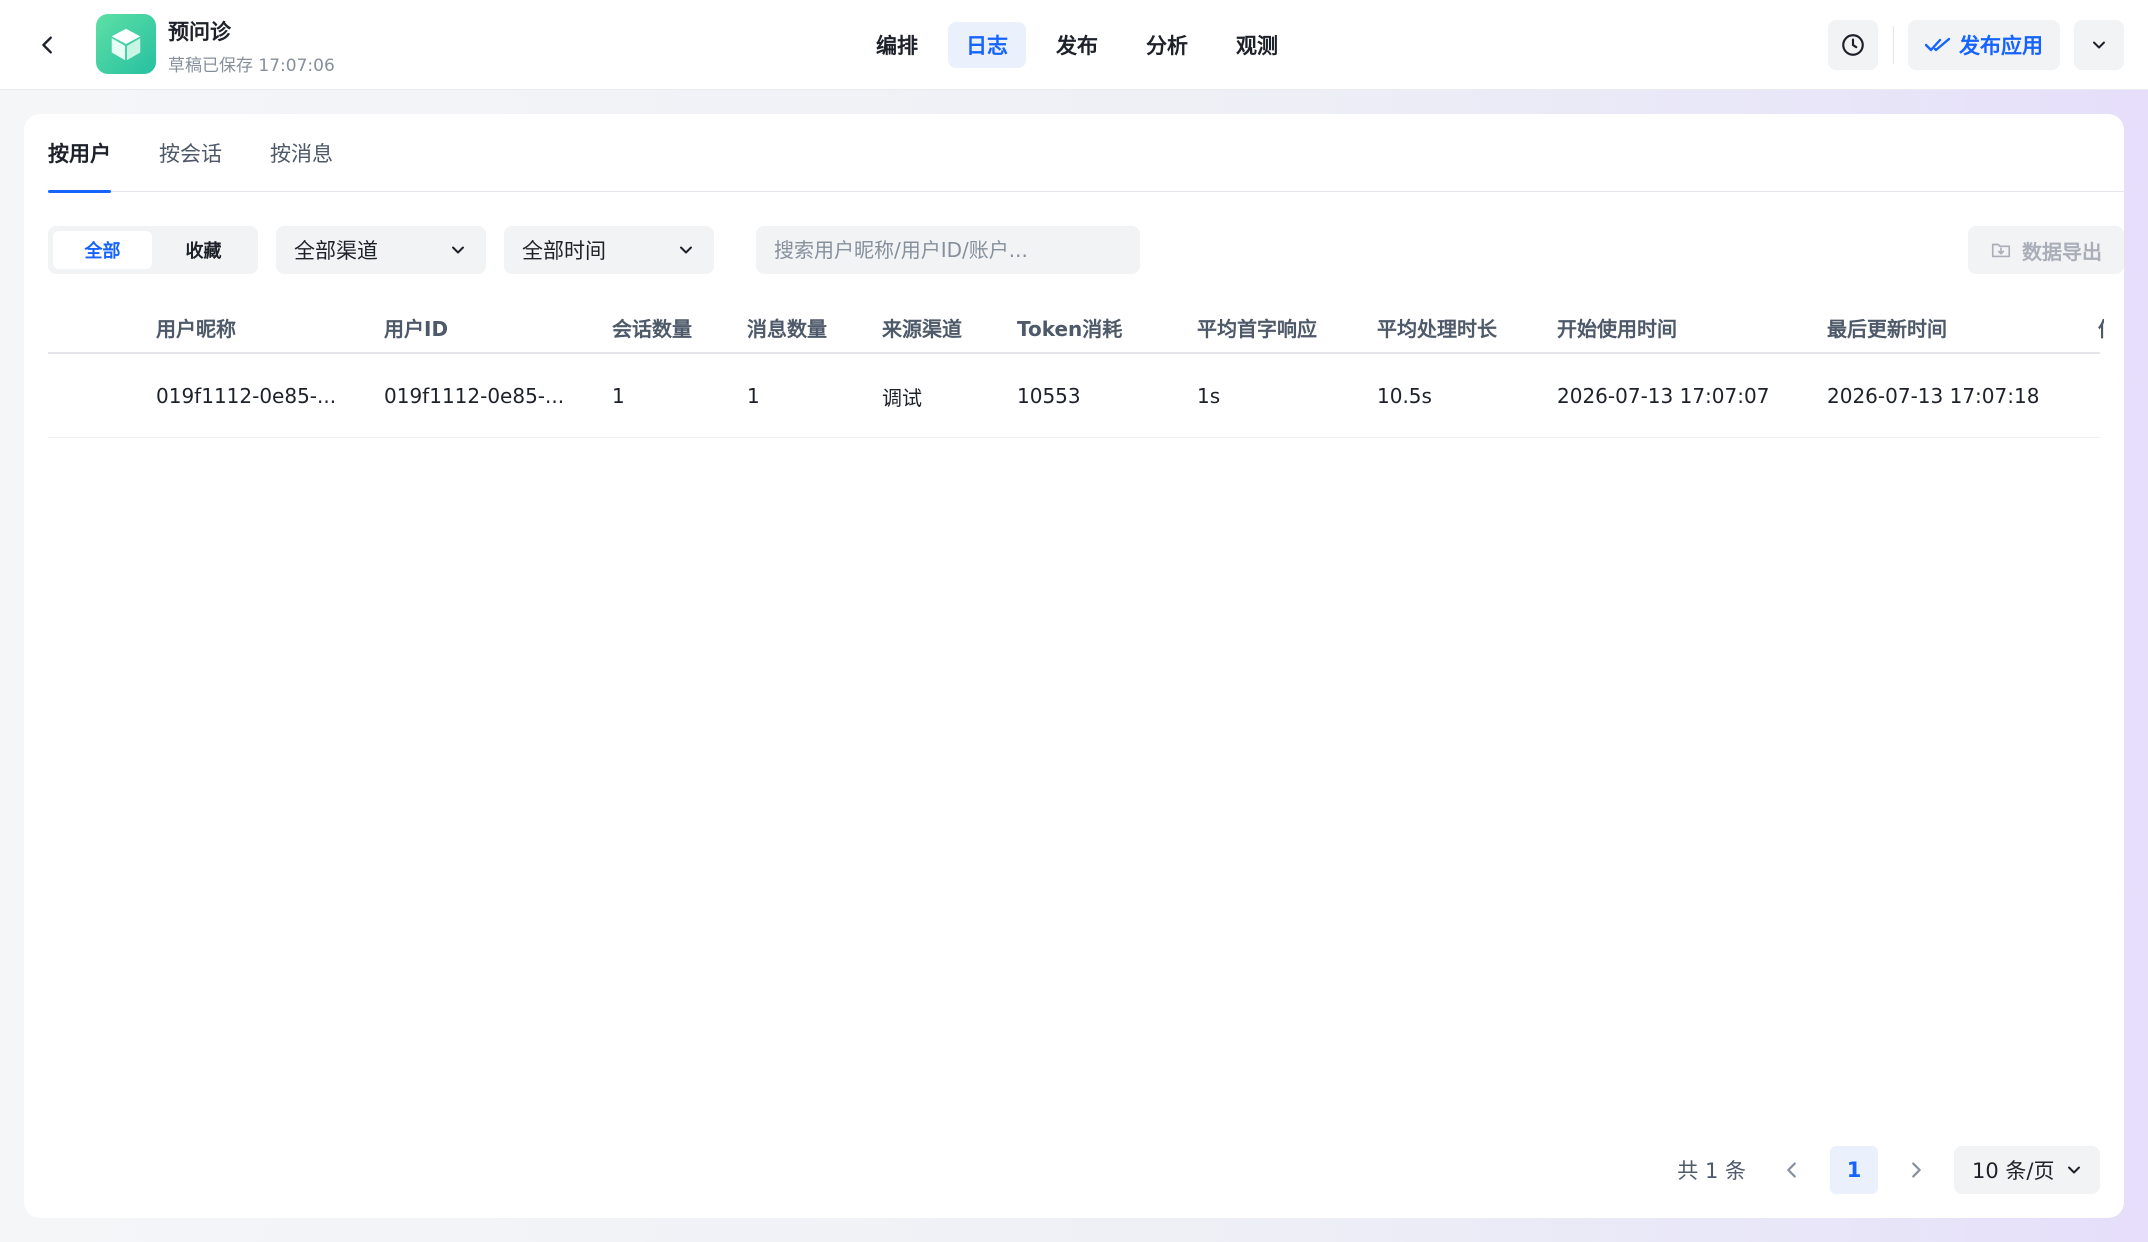 The image size is (2148, 1242). Describe the element at coordinates (1854, 1170) in the screenshot. I see `page-number-current: 1` at that location.